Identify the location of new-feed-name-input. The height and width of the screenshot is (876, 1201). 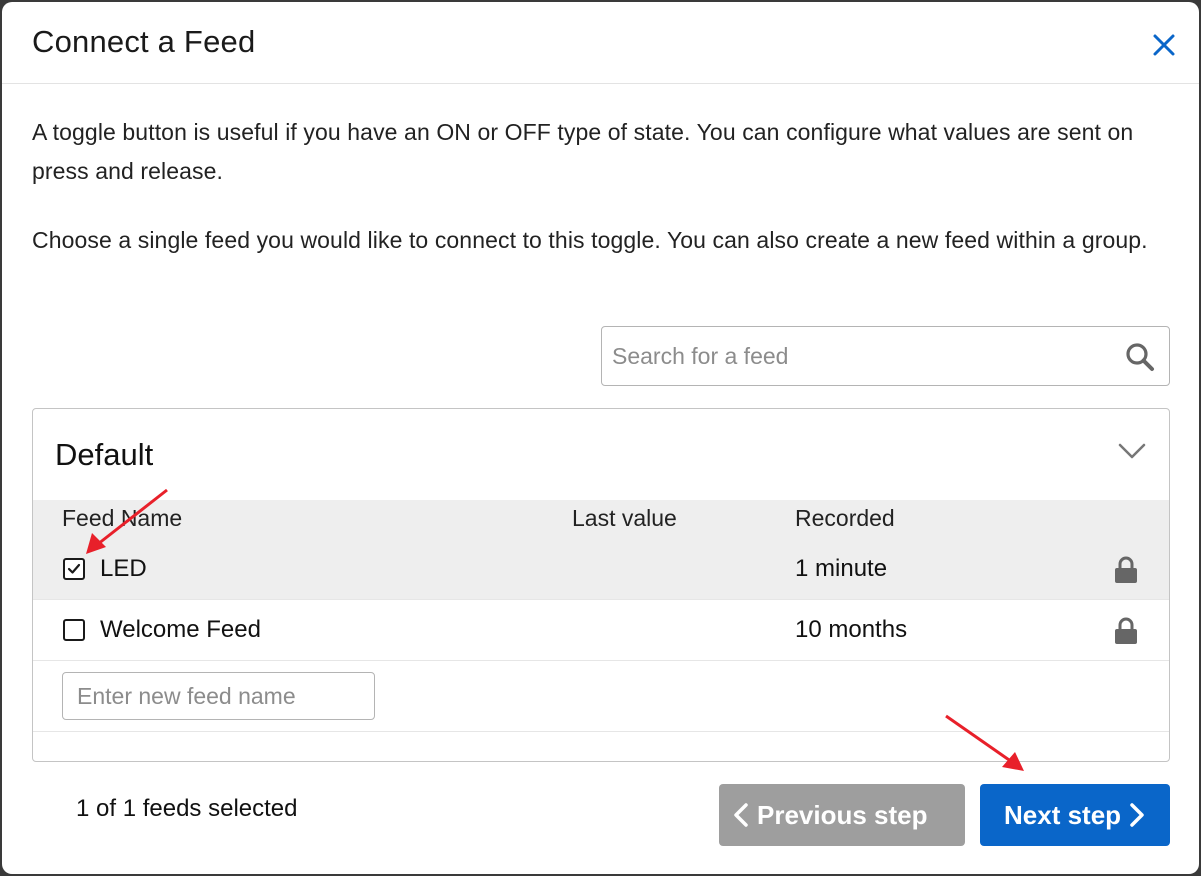
(218, 696).